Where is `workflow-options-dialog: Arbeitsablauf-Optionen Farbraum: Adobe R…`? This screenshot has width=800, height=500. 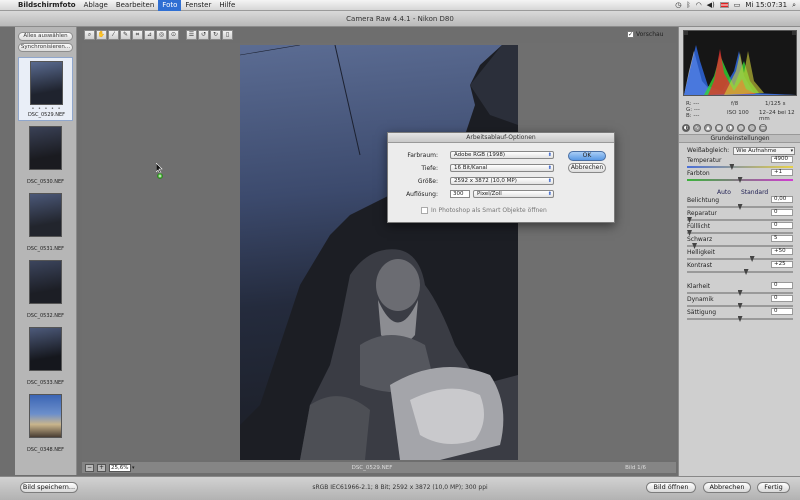
workflow-options-dialog: Arbeitsablauf-Optionen Farbraum: Adobe R… is located at coordinates (501, 177).